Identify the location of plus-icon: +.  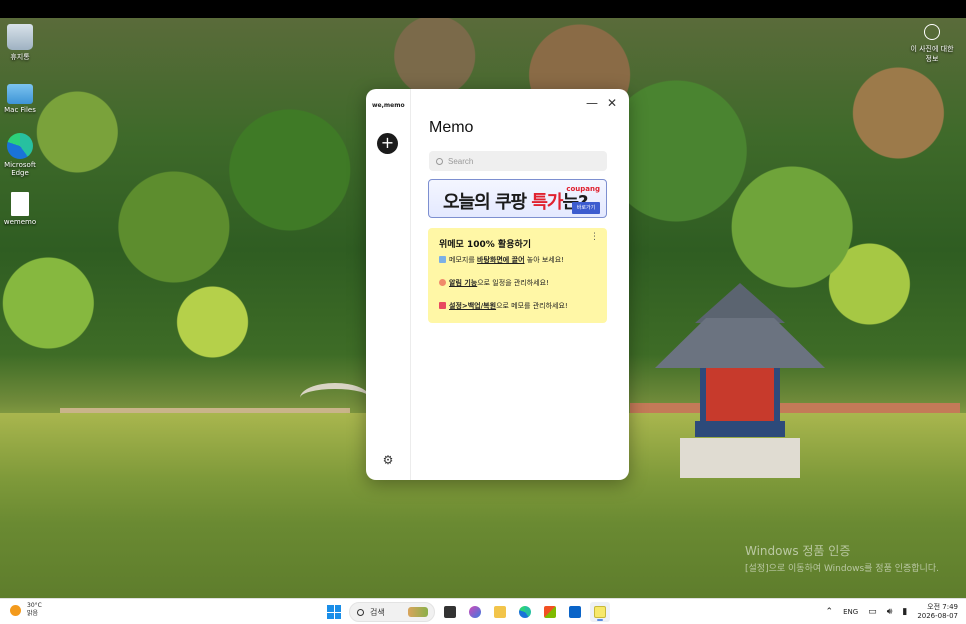
(387, 142).